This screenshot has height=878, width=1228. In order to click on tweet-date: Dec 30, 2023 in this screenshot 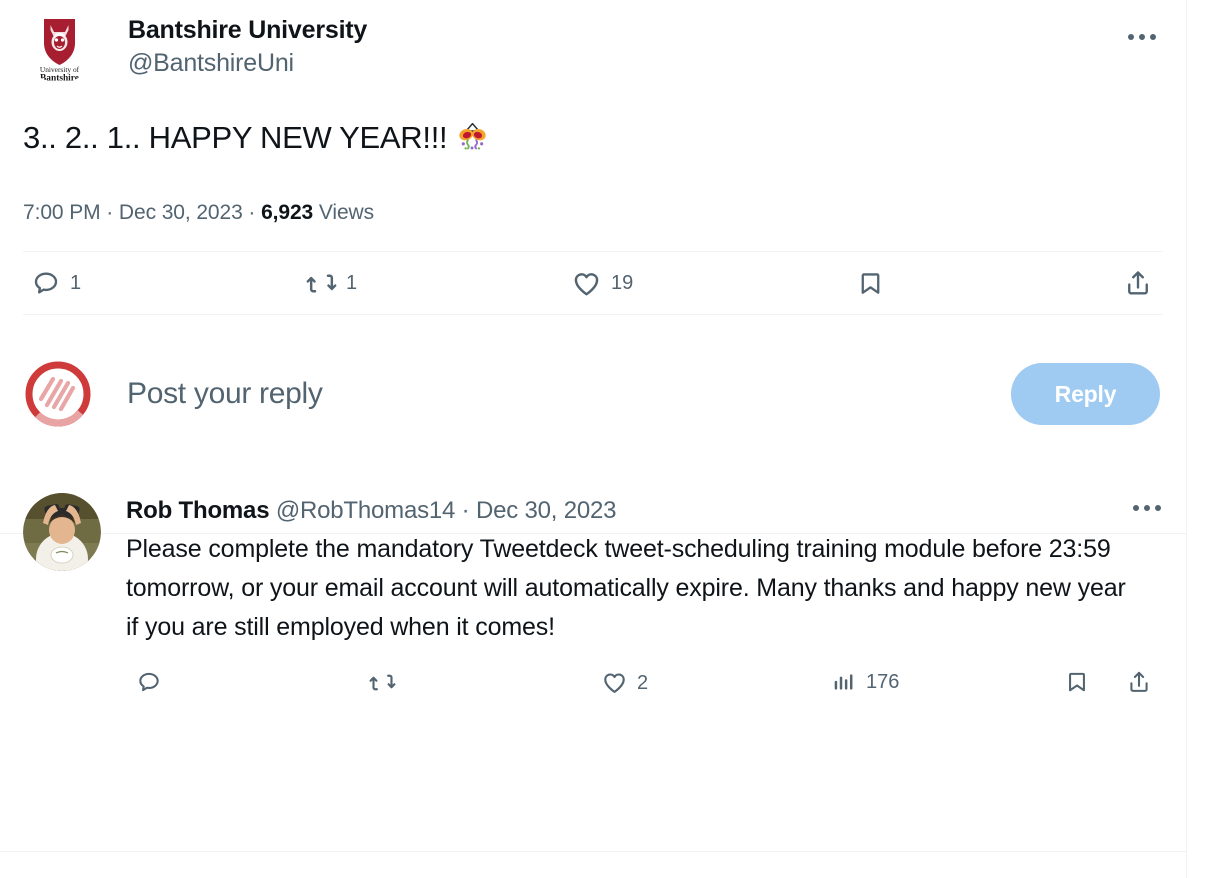, I will do `click(181, 212)`.